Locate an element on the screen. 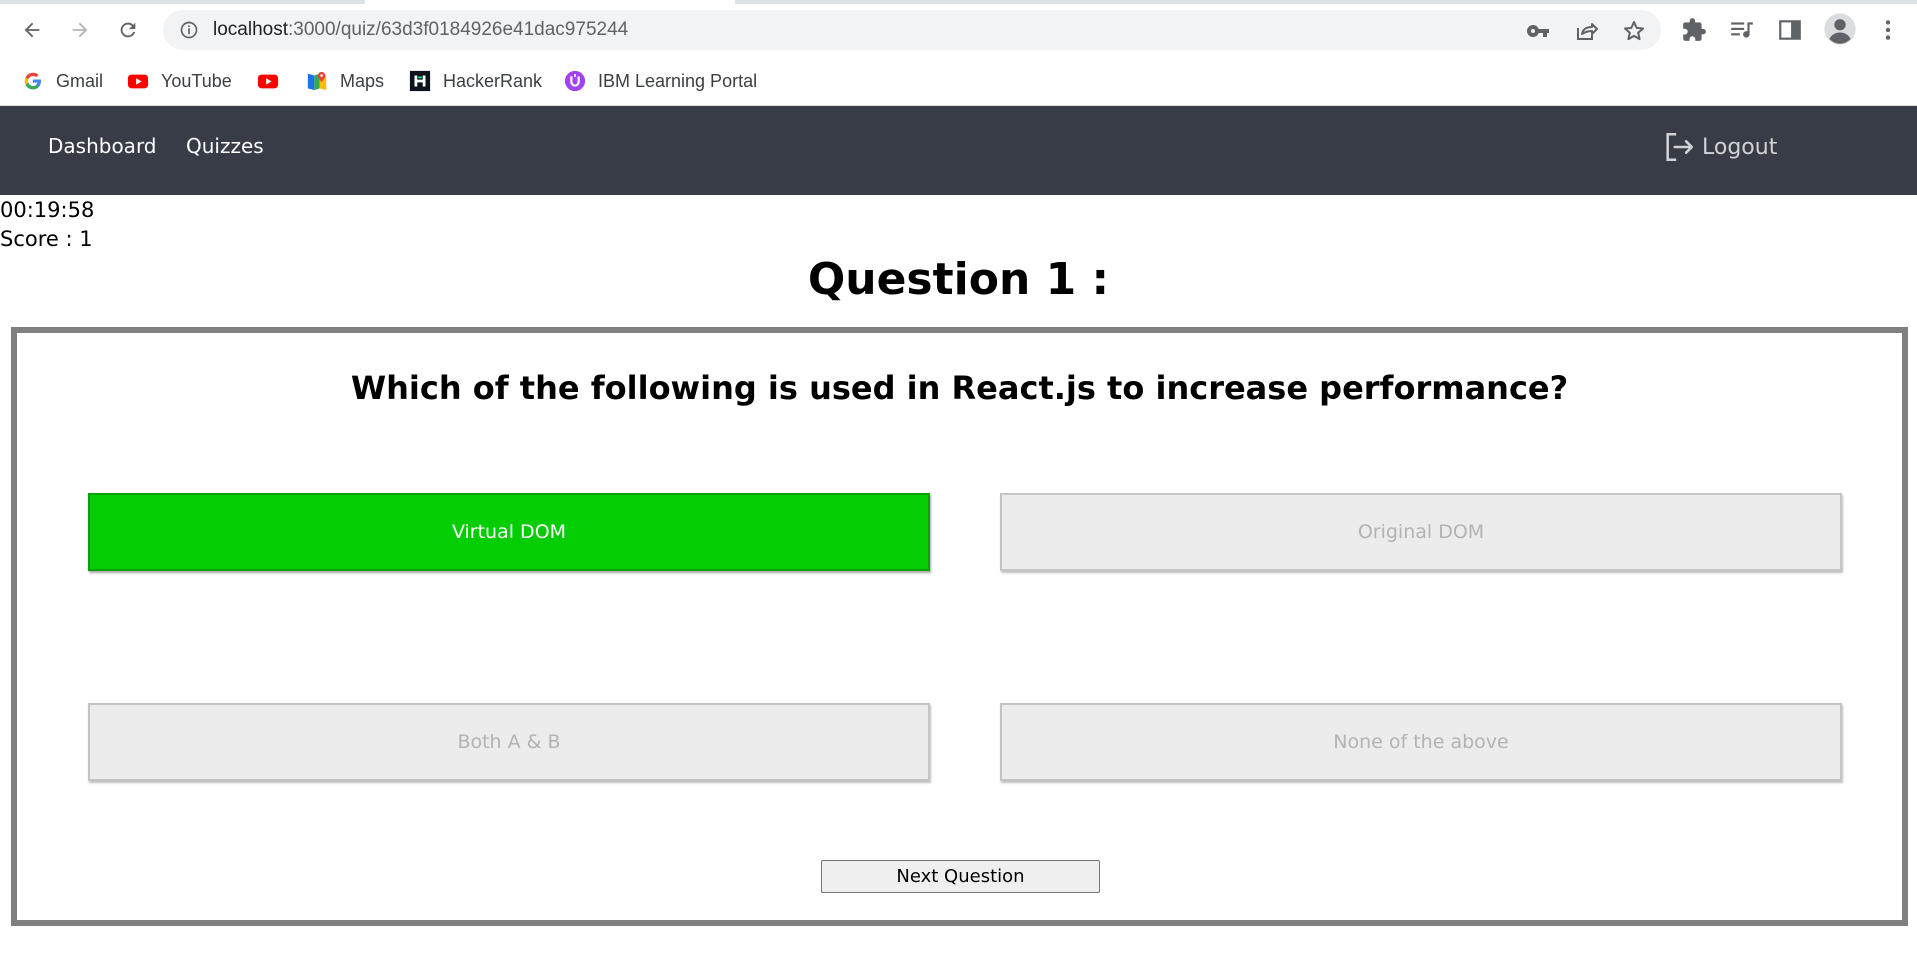  quiz-score: Score : 1 is located at coordinates (46, 239).